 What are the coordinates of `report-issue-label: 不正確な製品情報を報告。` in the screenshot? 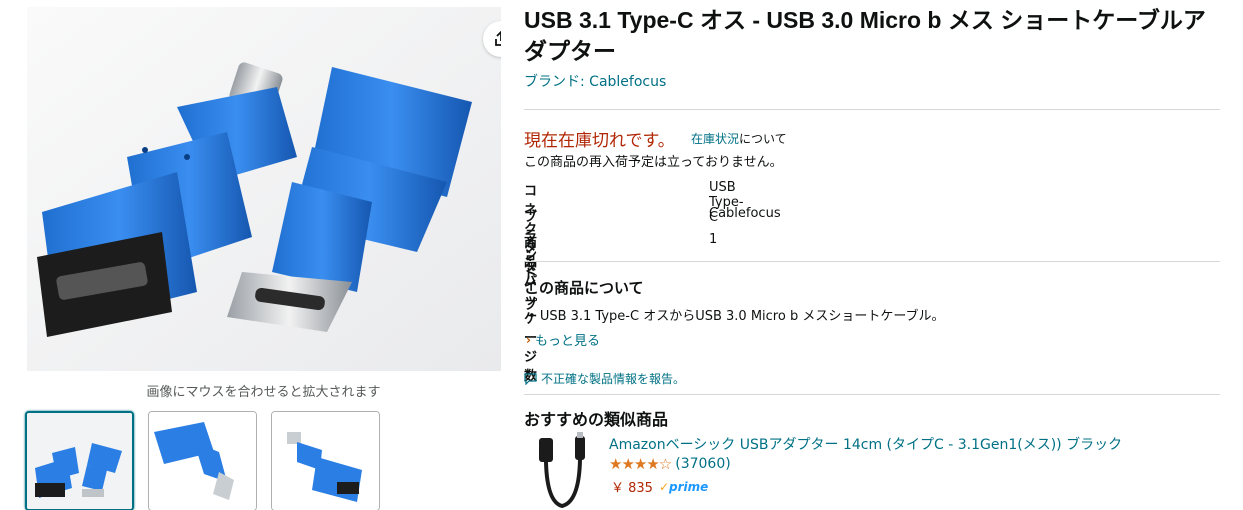 It's located at (613, 379).